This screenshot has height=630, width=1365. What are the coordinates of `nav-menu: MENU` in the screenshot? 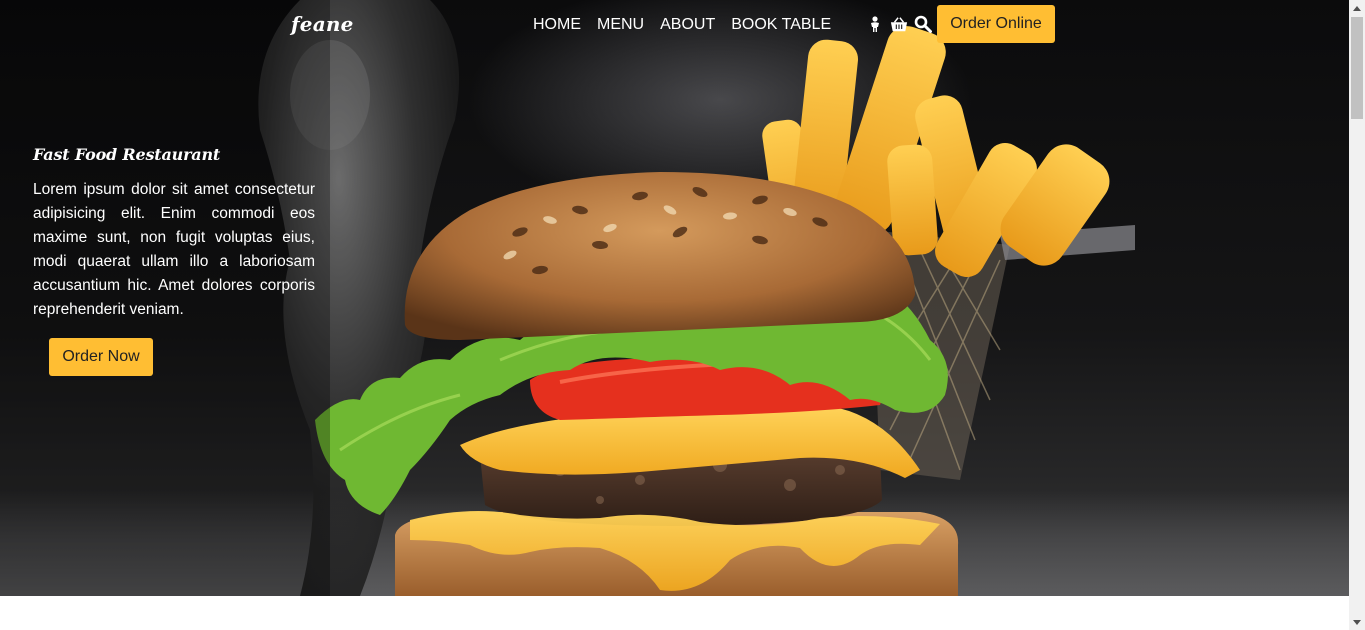 It's located at (620, 25).